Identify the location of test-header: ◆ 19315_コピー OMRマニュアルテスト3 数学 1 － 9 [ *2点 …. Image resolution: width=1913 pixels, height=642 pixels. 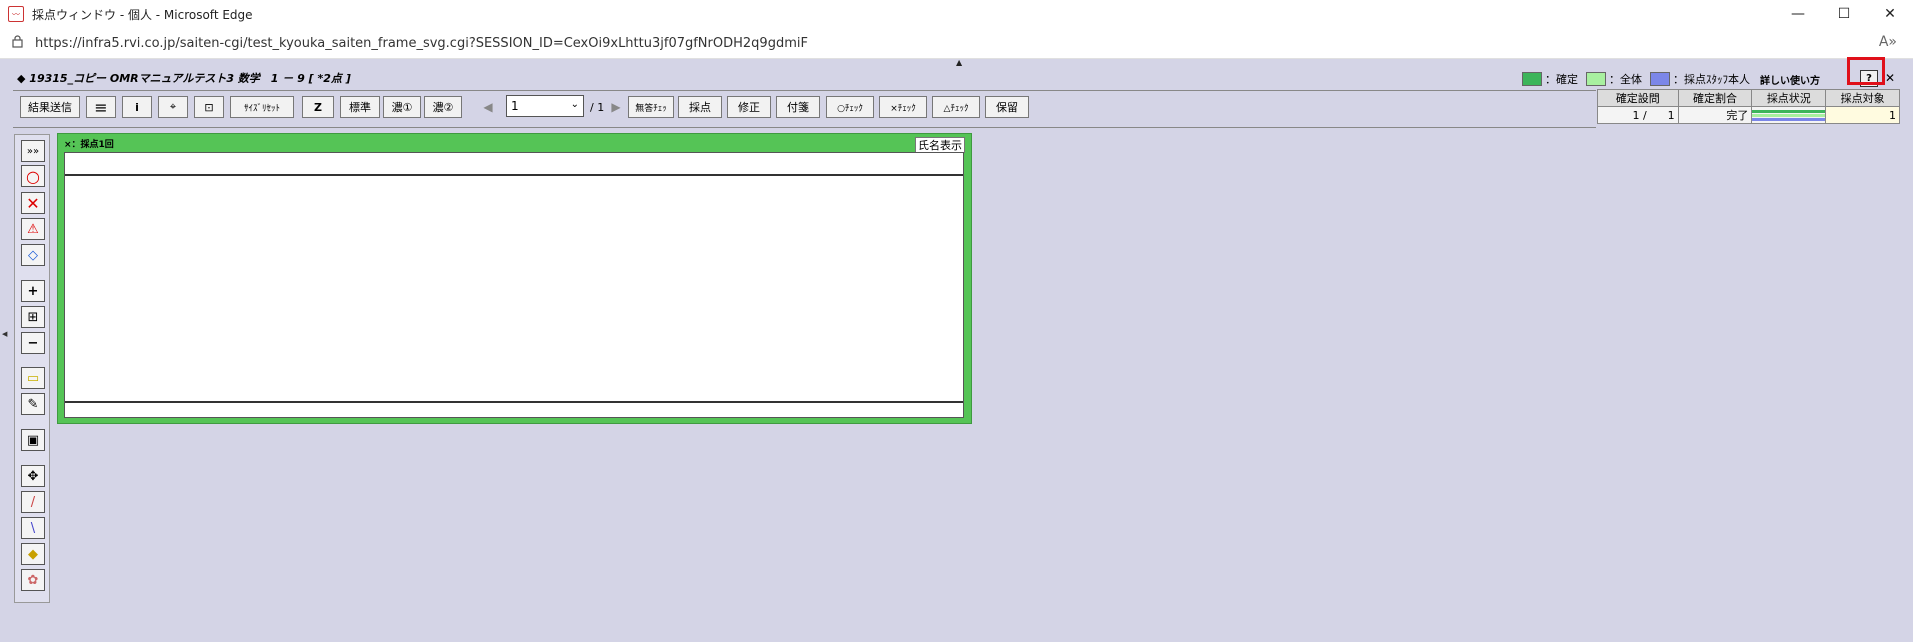
(956, 78).